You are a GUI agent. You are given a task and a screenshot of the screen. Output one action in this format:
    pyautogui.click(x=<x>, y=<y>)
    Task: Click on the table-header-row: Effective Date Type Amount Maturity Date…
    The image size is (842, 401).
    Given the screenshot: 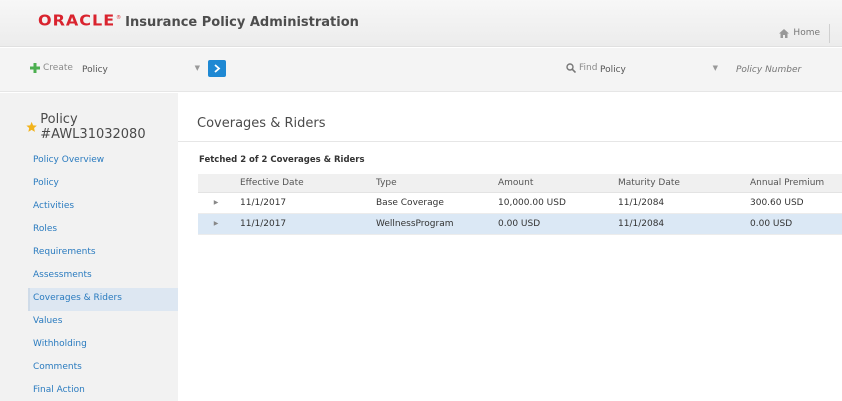 What is the action you would take?
    pyautogui.click(x=520, y=183)
    